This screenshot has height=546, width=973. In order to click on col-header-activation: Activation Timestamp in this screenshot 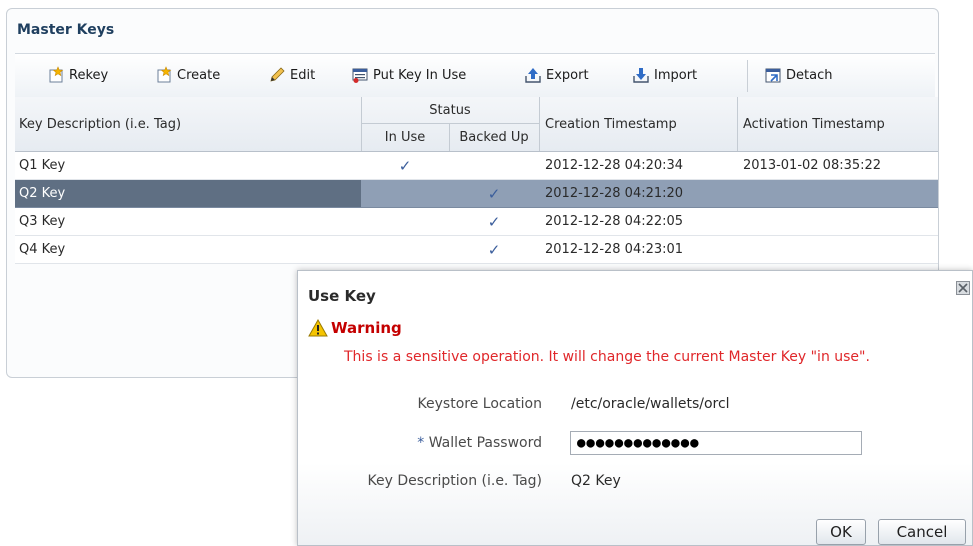, I will do `click(814, 124)`.